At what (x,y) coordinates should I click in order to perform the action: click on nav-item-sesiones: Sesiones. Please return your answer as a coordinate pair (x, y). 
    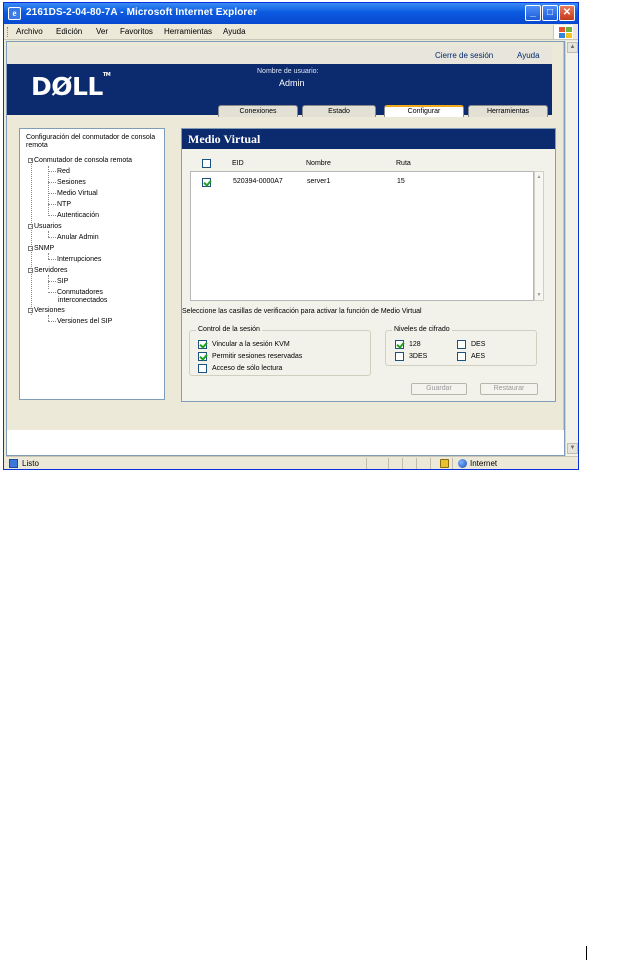
    Looking at the image, I should click on (67, 182).